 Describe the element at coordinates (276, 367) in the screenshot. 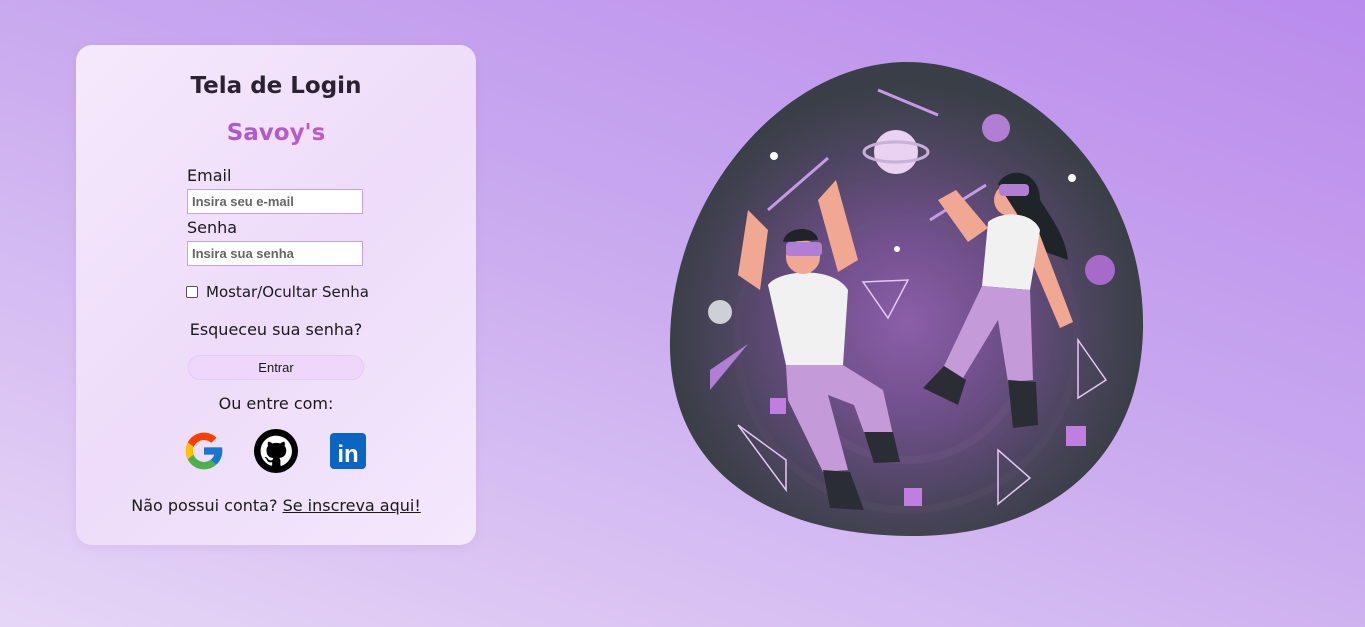

I see `login-button: Entrar` at that location.